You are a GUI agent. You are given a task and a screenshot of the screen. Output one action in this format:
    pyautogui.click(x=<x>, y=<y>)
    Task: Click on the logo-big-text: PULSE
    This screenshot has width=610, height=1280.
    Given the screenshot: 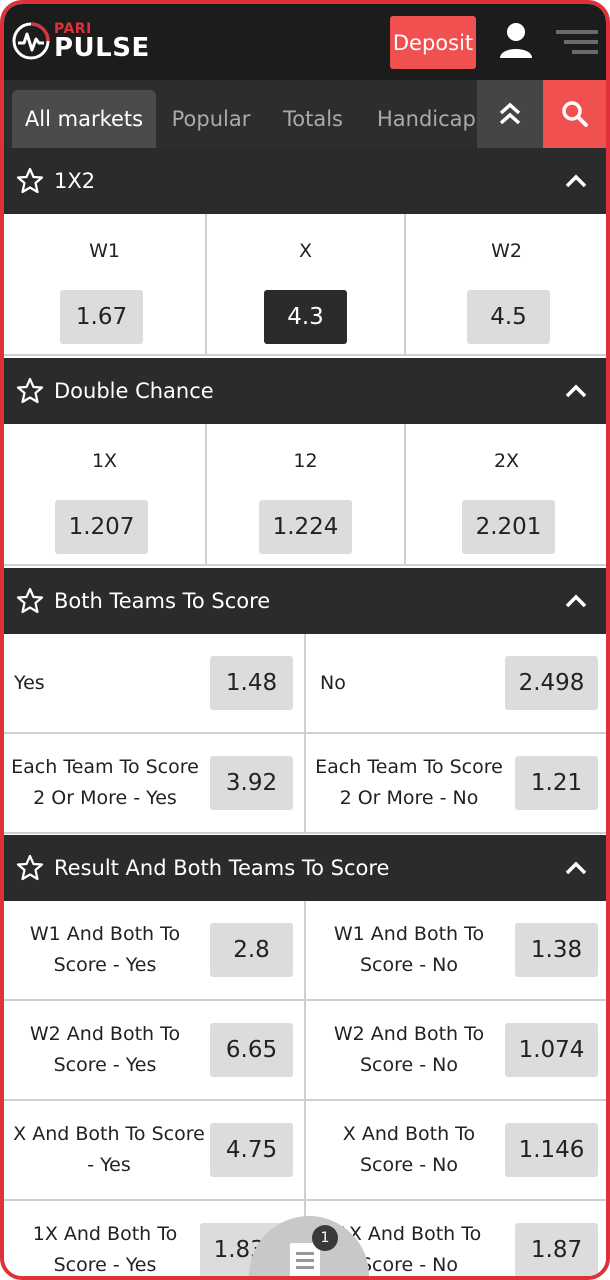 What is the action you would take?
    pyautogui.click(x=102, y=47)
    